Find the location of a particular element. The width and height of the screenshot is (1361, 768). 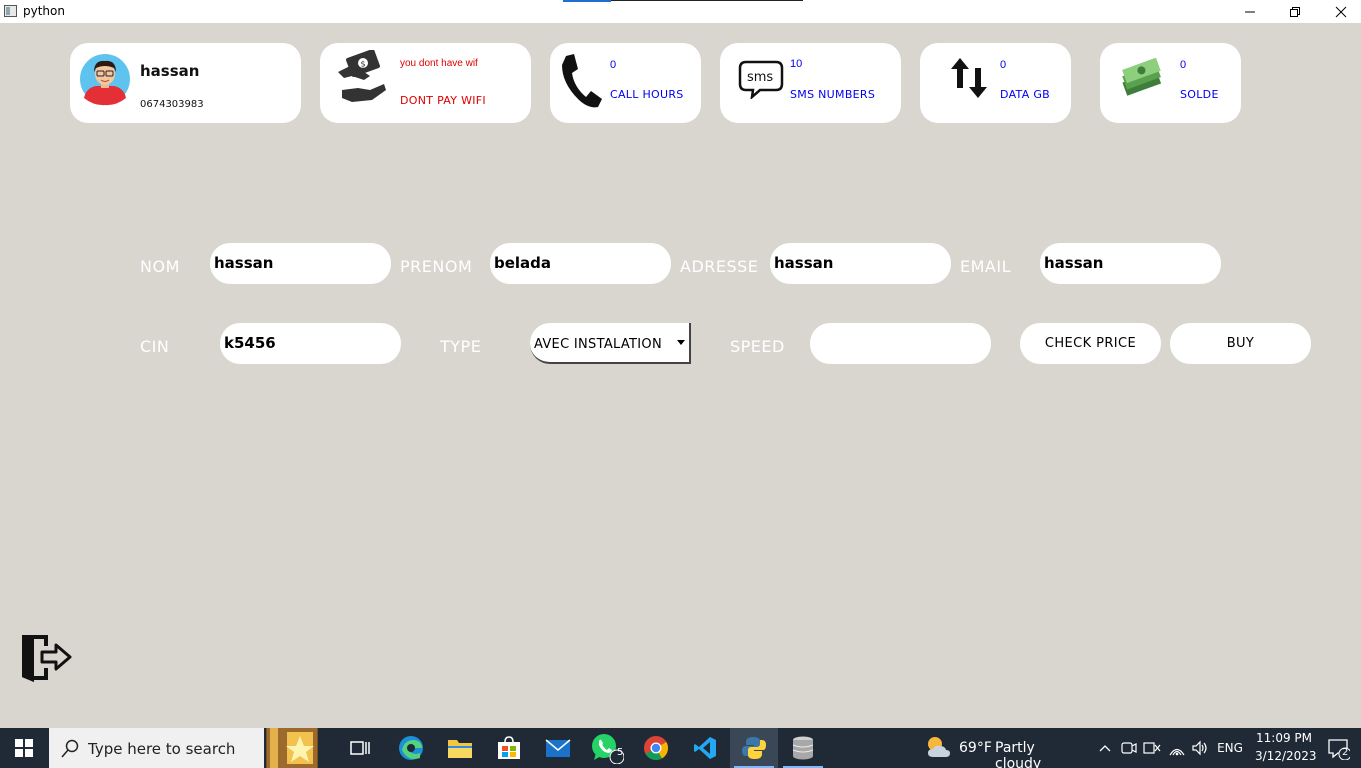

keyboard-icon is located at coordinates (1152, 748).